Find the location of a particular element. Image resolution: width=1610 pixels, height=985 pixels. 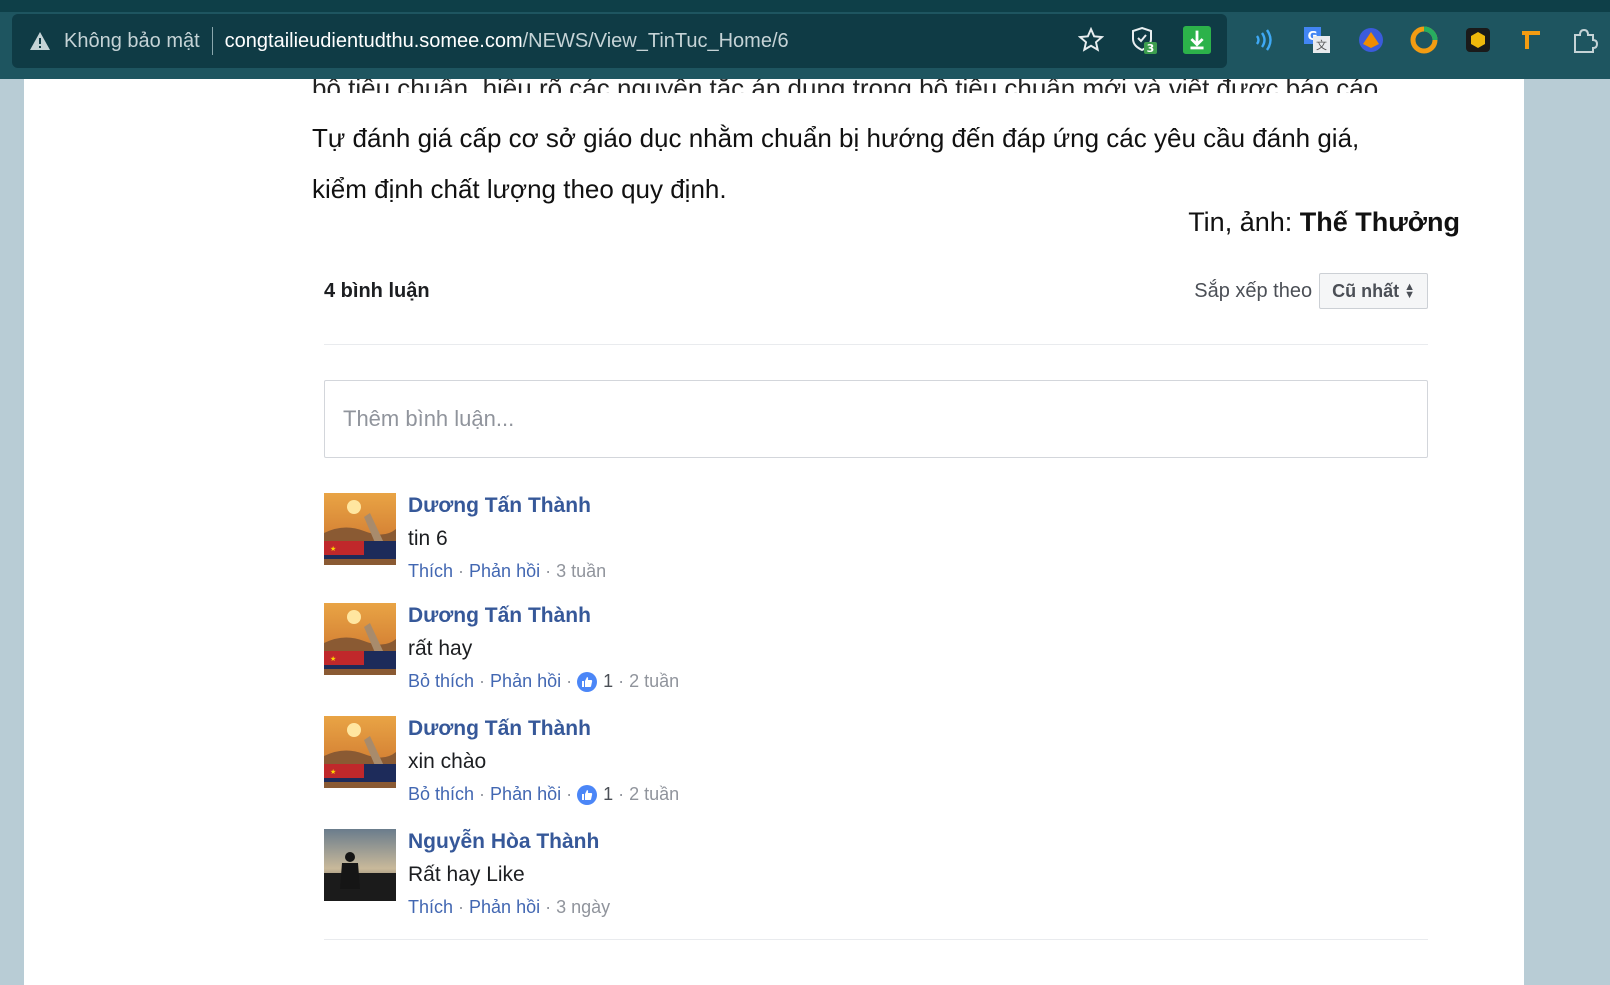

extension-badge-count: 3 is located at coordinates (1151, 48).